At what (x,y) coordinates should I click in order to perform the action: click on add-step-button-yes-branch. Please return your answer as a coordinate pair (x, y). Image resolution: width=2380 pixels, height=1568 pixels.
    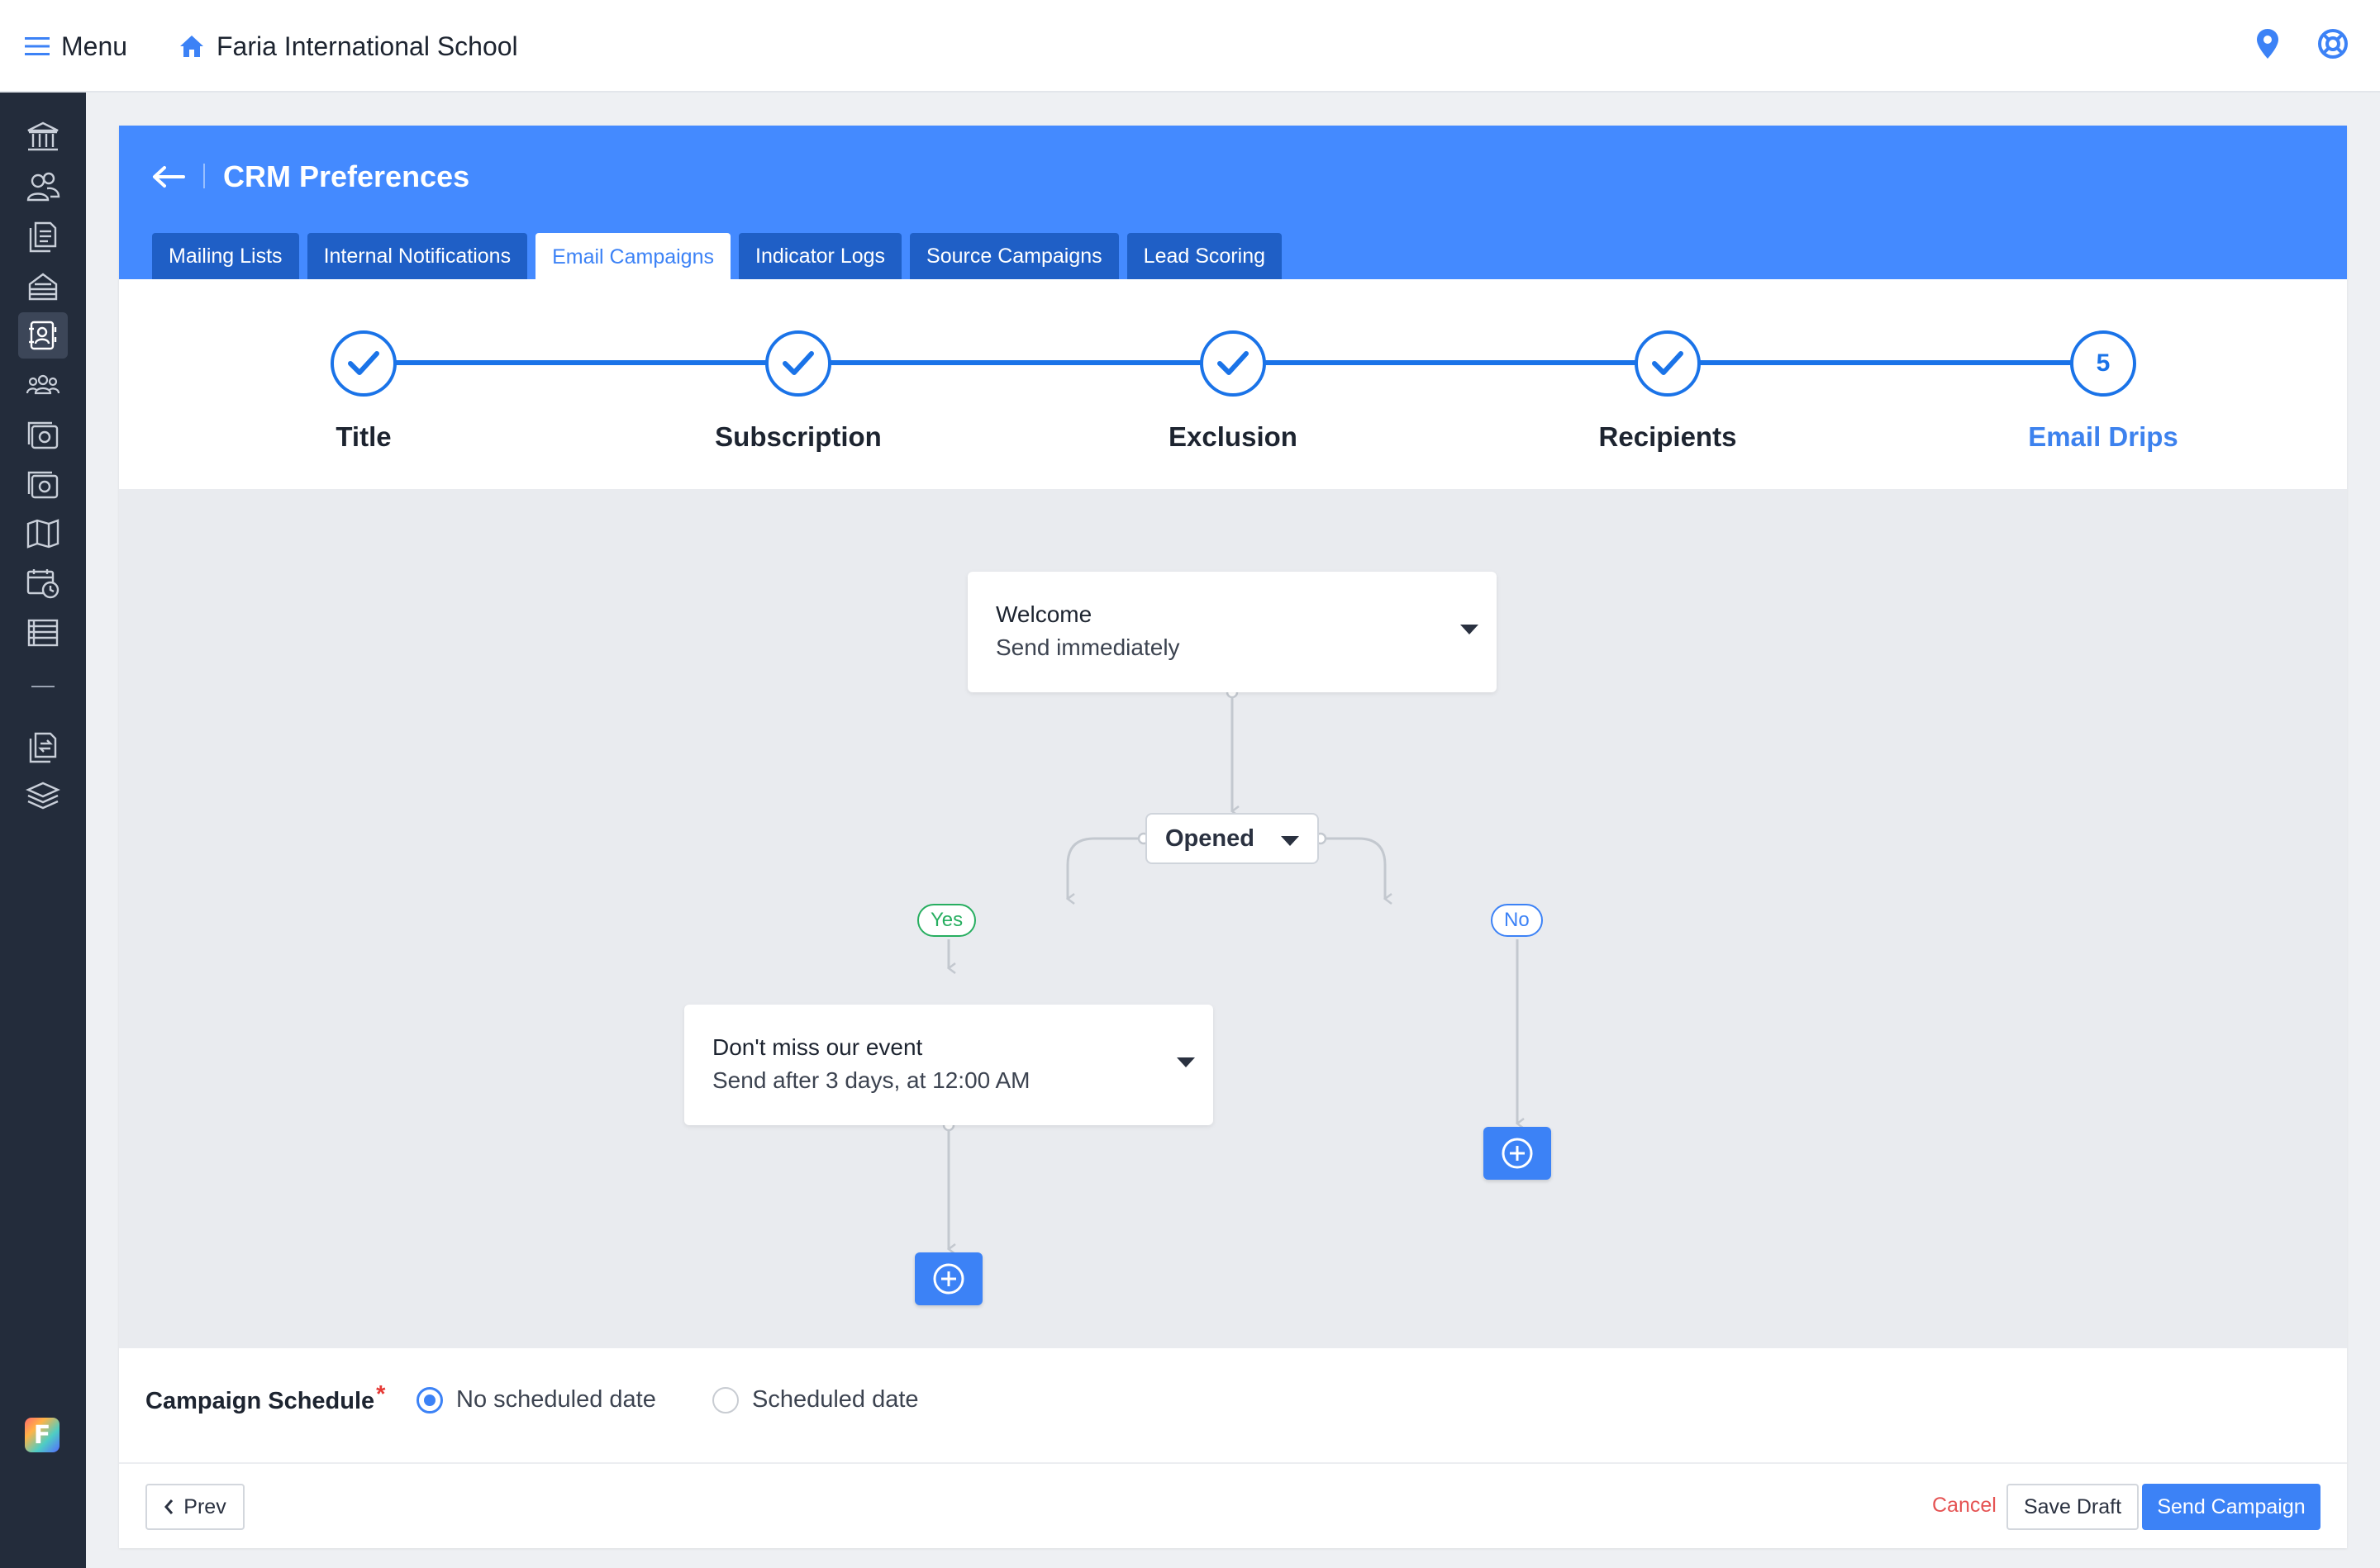
    Looking at the image, I should click on (949, 1279).